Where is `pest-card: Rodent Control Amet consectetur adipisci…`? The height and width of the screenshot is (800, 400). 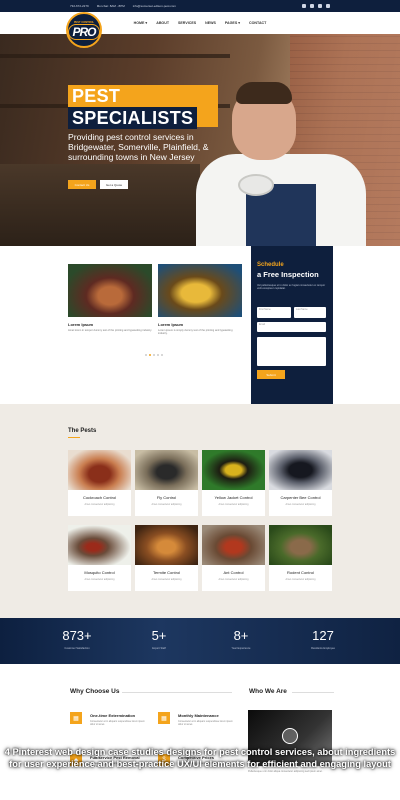 pest-card: Rodent Control Amet consectetur adipisci… is located at coordinates (300, 558).